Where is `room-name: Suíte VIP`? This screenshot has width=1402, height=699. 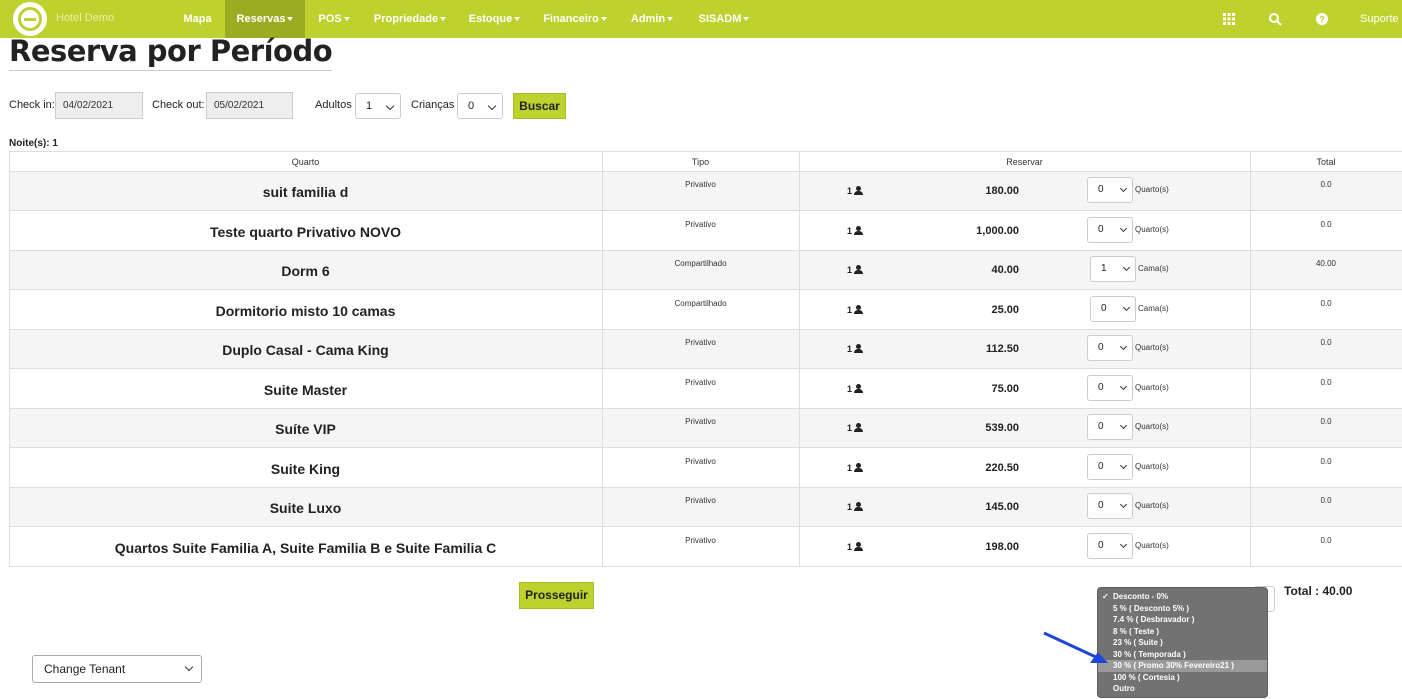 room-name: Suíte VIP is located at coordinates (305, 429).